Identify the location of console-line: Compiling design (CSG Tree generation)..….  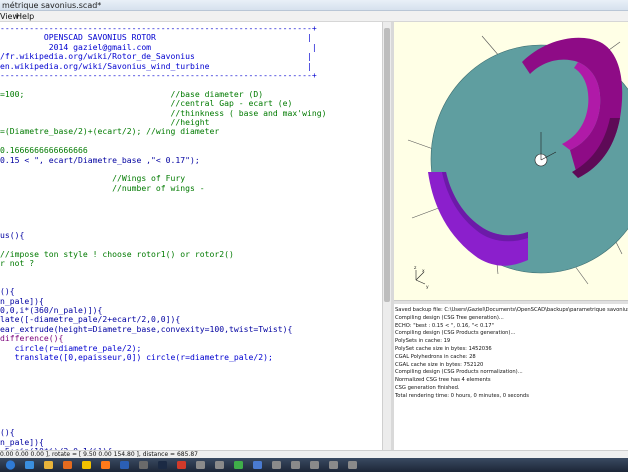
(449, 317).